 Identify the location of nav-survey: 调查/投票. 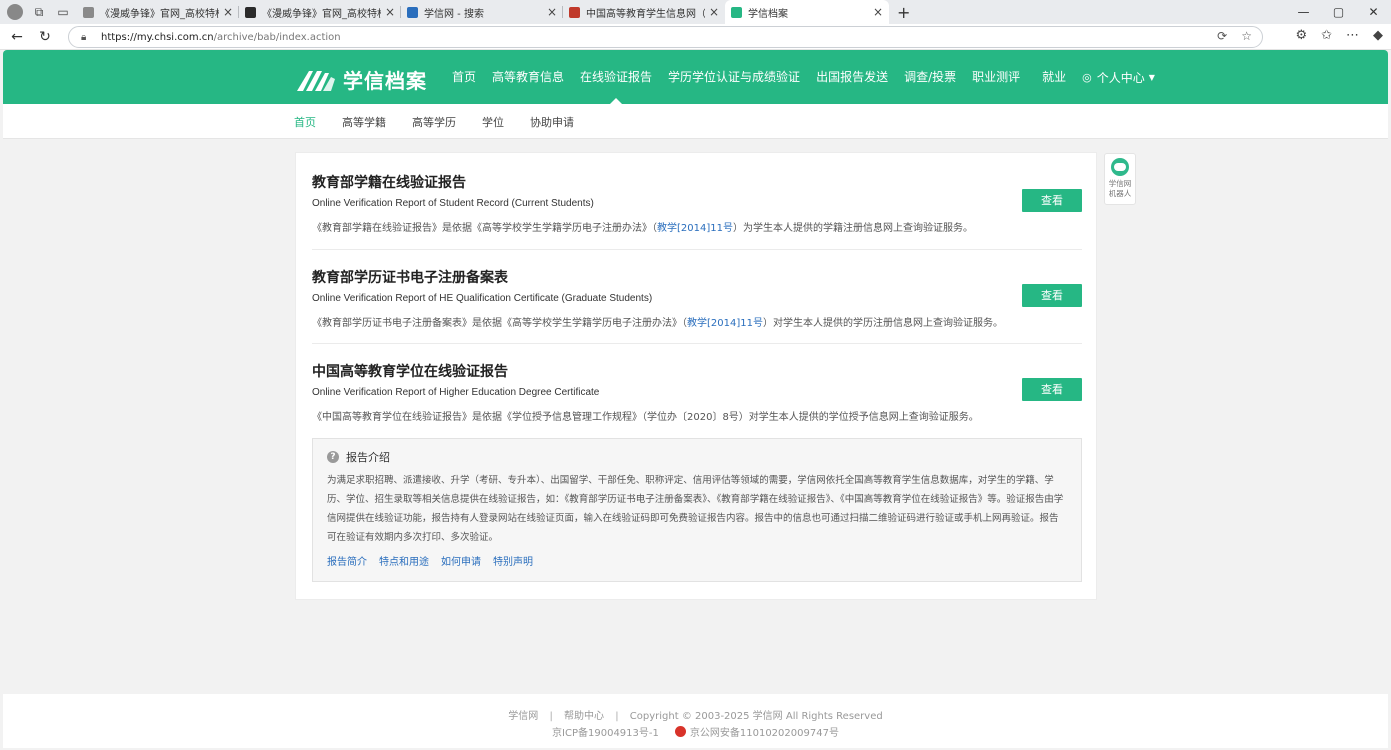
(930, 77).